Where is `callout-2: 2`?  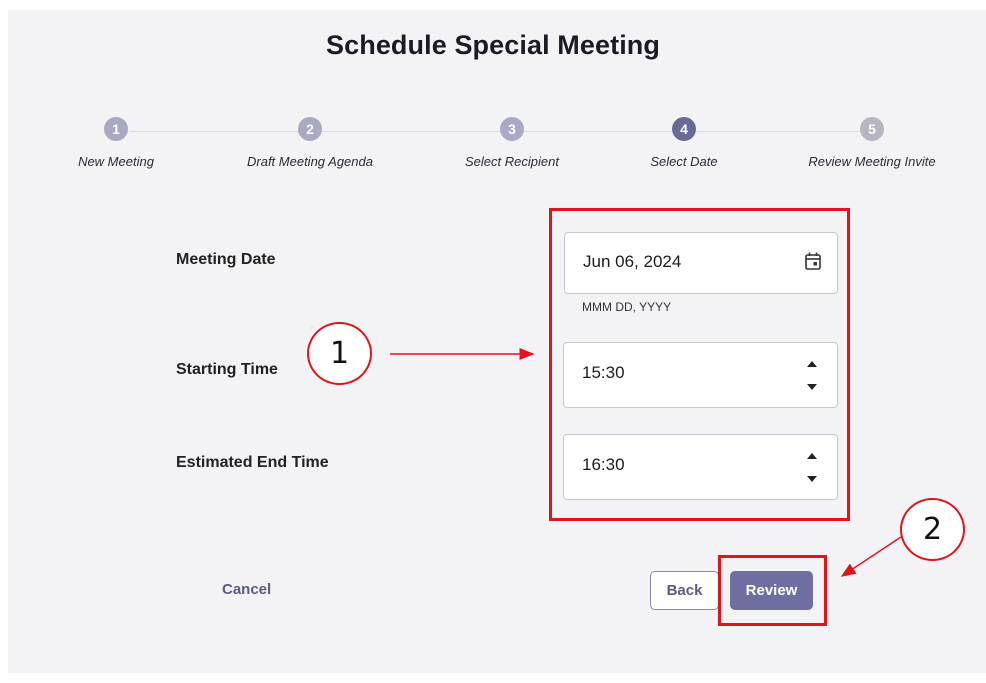
callout-2: 2 is located at coordinates (932, 529).